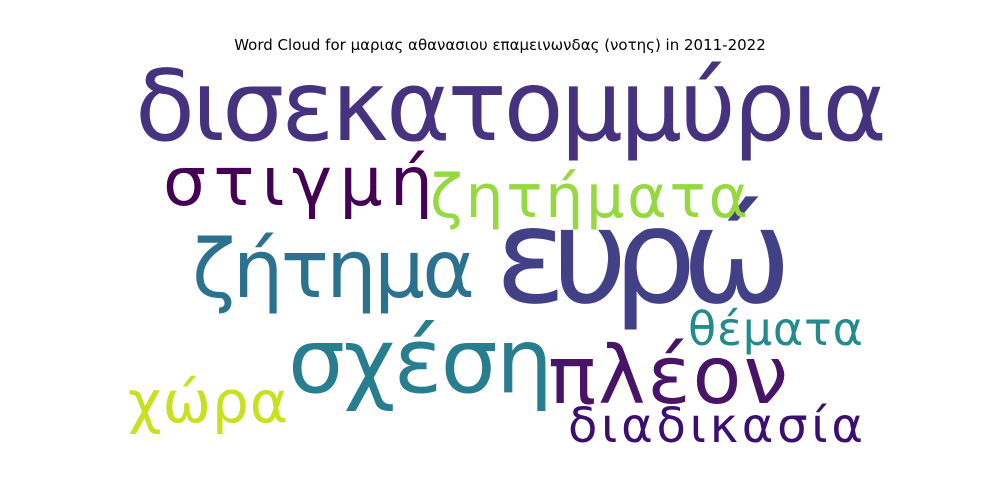 Image resolution: width=1000 pixels, height=500 pixels. I want to click on word-2: στιγμή, so click(298, 182).